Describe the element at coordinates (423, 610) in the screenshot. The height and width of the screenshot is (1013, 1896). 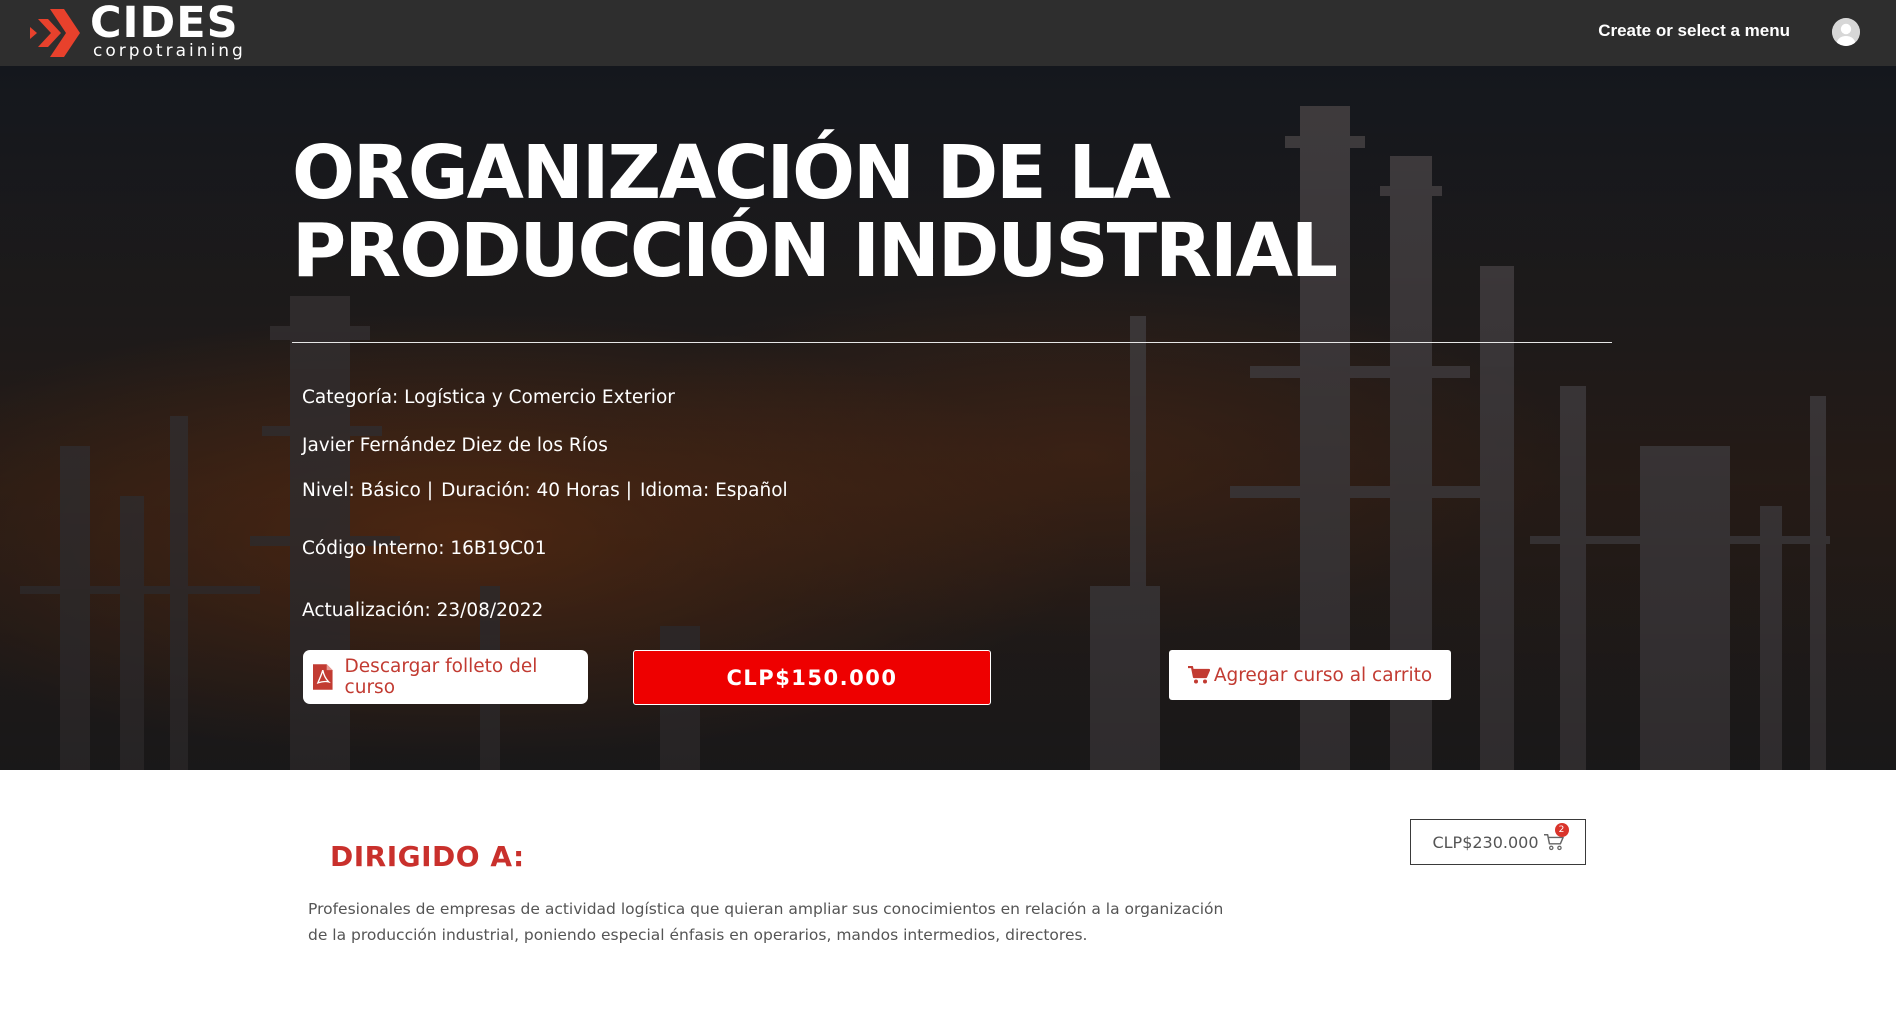
I see `course-updated-date: Actualización: 23/08/2022` at that location.